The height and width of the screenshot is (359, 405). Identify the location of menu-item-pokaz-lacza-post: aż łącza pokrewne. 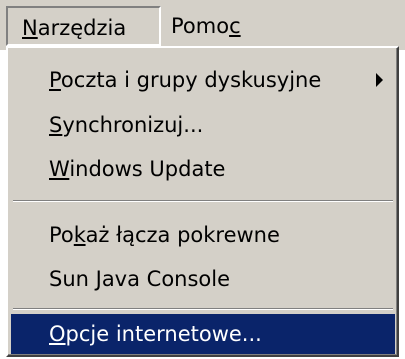
(182, 235).